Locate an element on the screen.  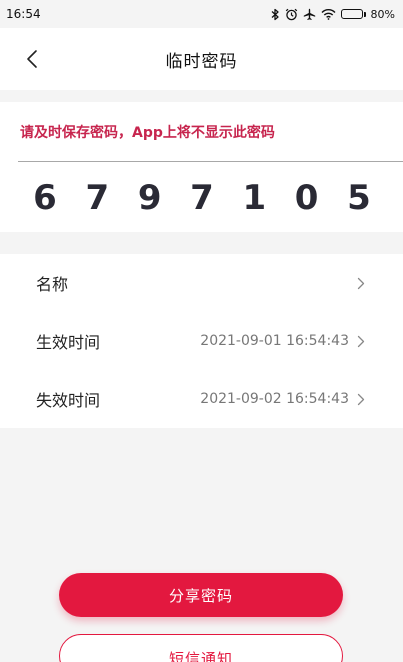
row-label: 失效时间 is located at coordinates (68, 400).